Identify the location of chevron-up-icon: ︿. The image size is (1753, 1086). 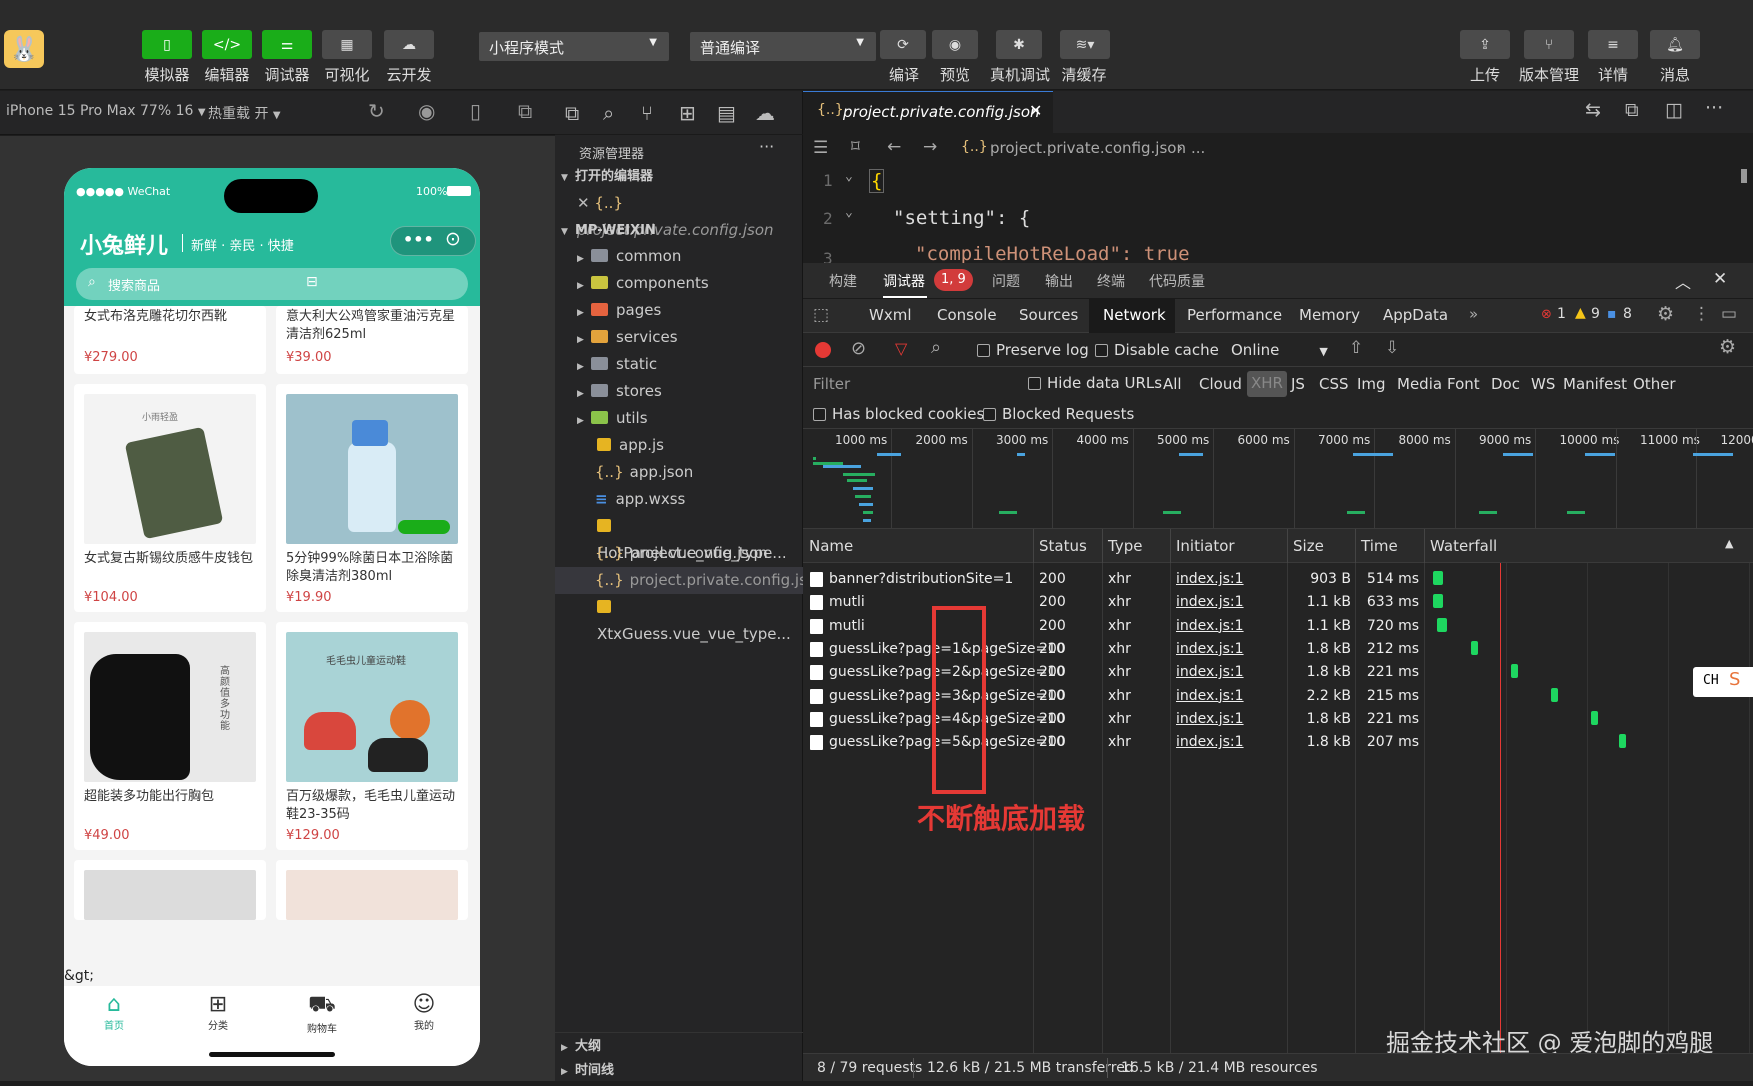
(1683, 281).